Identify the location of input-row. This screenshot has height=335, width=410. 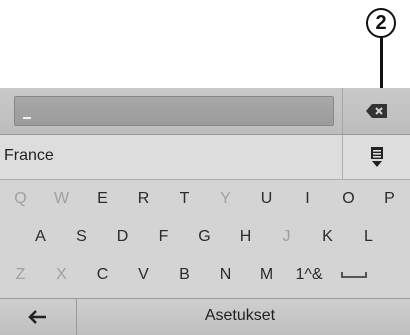
(205, 111).